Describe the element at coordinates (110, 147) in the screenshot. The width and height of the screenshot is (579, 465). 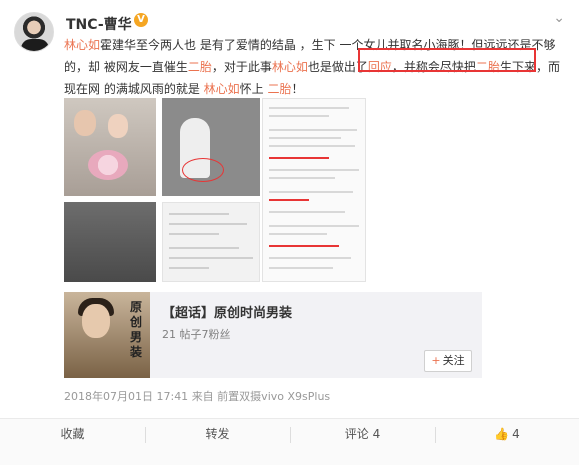
I see `image-thumbnail-wedding` at that location.